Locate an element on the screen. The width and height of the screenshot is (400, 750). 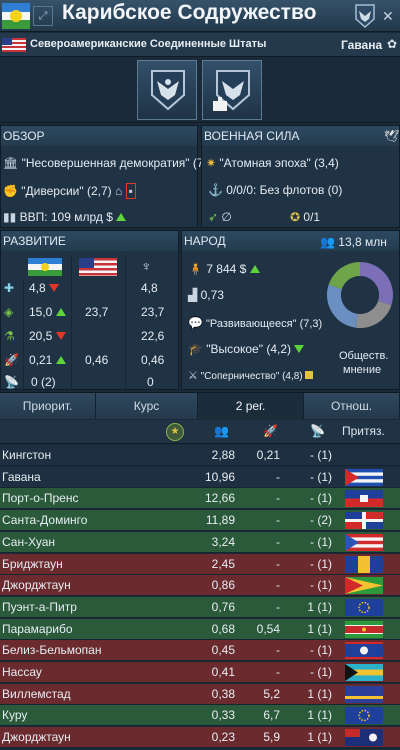
era-row: ✷ "Атомная эпоха" (3,4) is located at coordinates (272, 163).